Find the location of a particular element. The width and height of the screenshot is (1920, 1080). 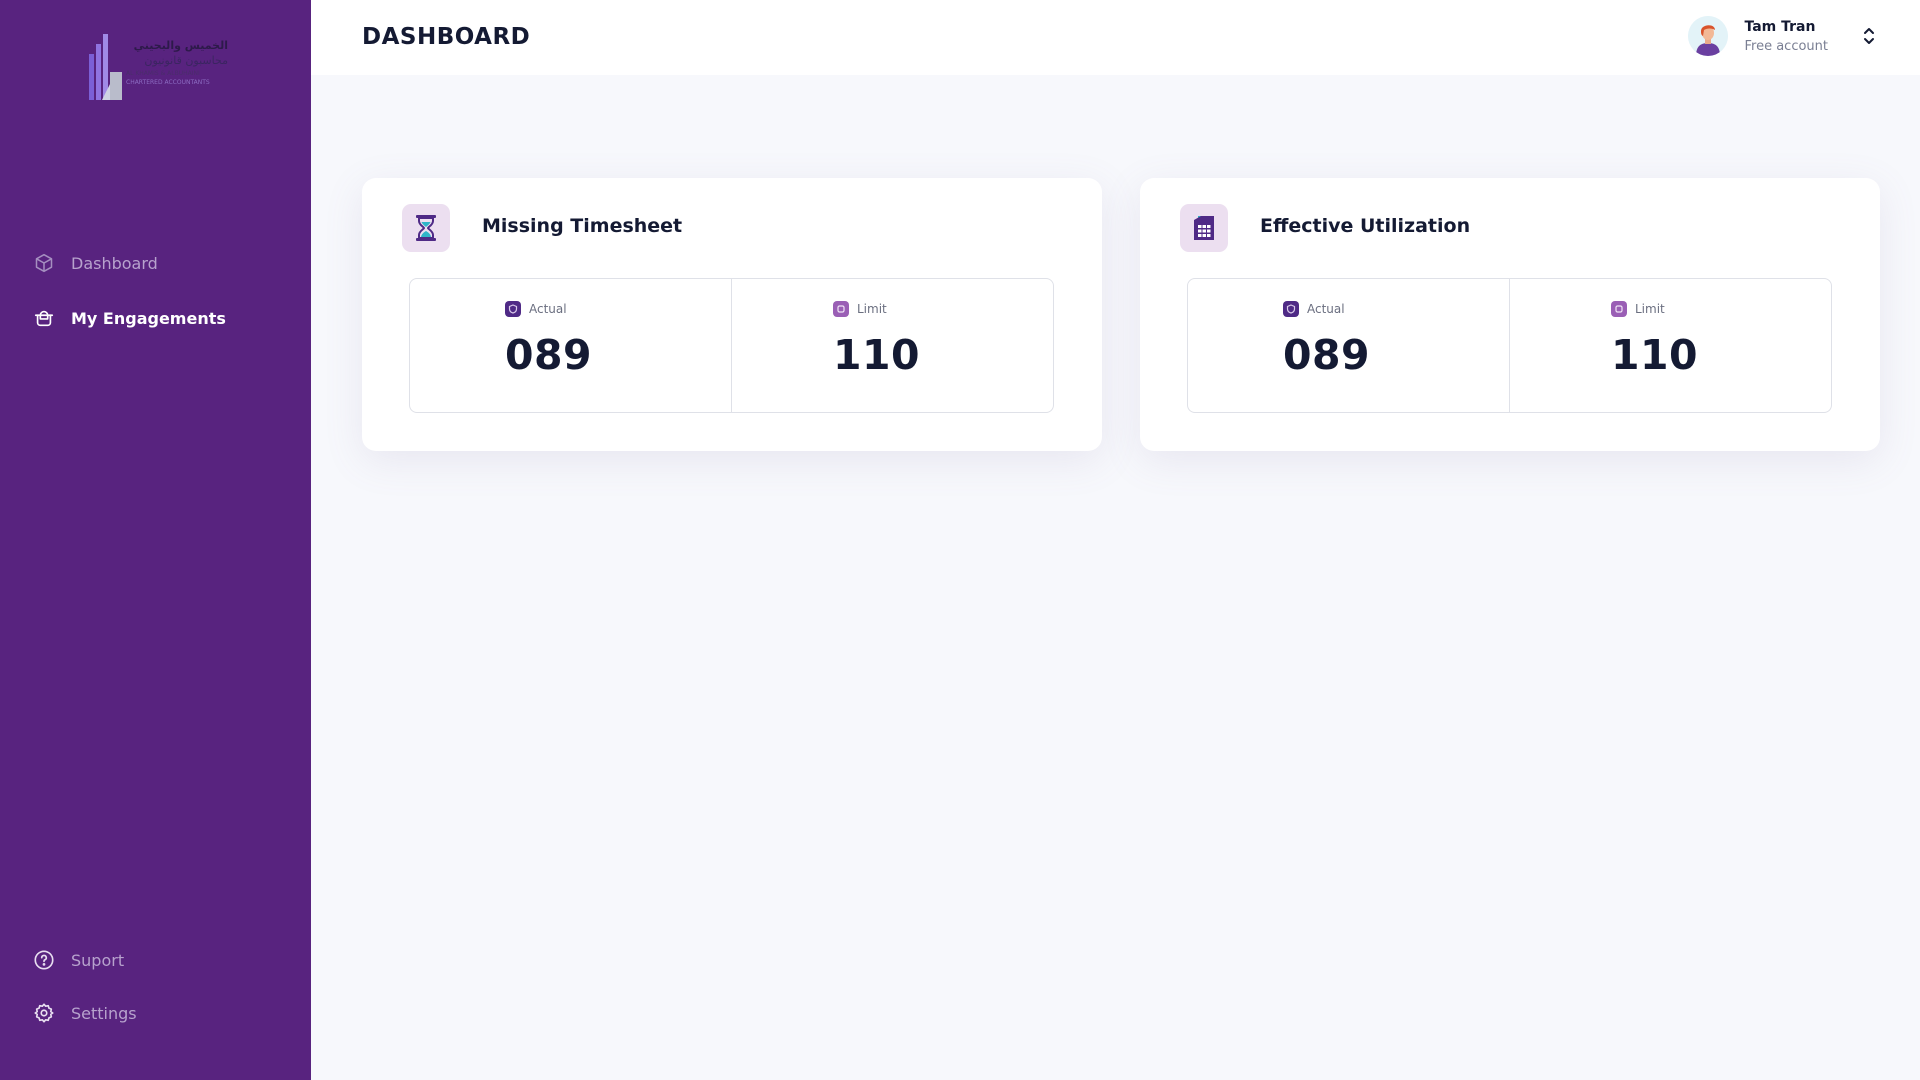

chevron-up-down-icon is located at coordinates (1869, 36).